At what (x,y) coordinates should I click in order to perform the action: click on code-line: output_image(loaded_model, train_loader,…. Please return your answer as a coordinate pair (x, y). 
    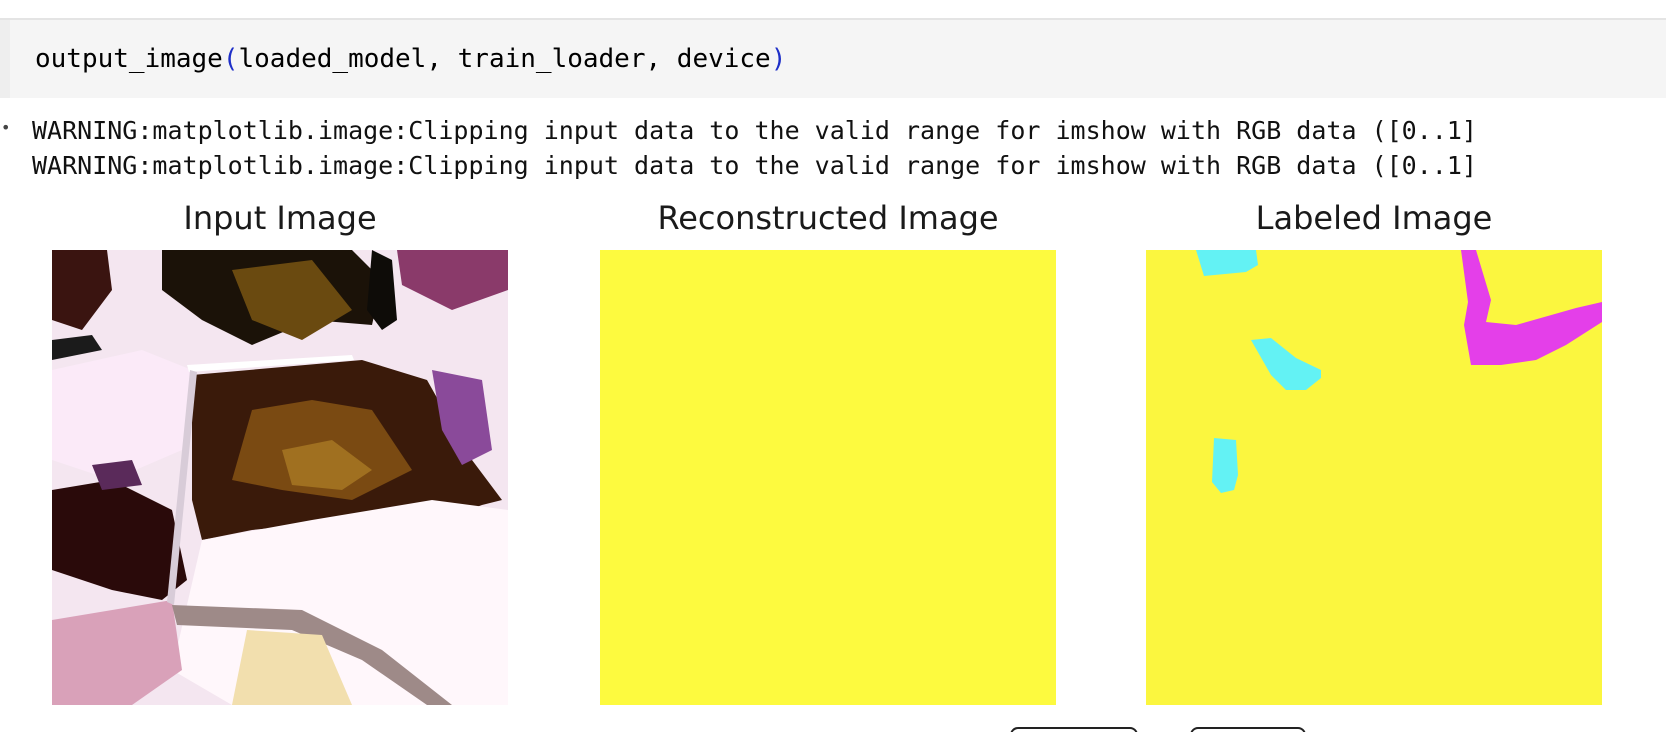
    Looking at the image, I should click on (410, 59).